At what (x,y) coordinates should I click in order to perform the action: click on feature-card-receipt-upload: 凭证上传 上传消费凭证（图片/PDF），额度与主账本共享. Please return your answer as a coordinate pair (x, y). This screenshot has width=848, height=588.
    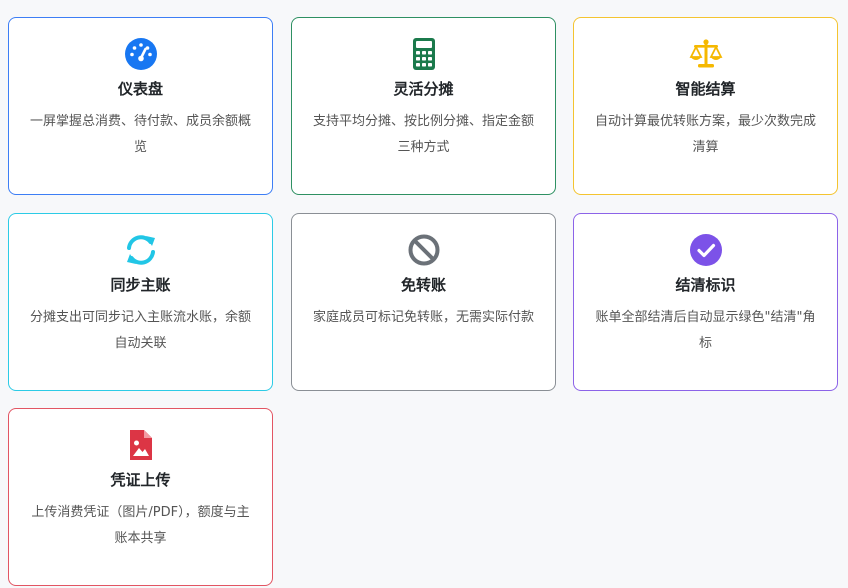
    Looking at the image, I should click on (140, 497).